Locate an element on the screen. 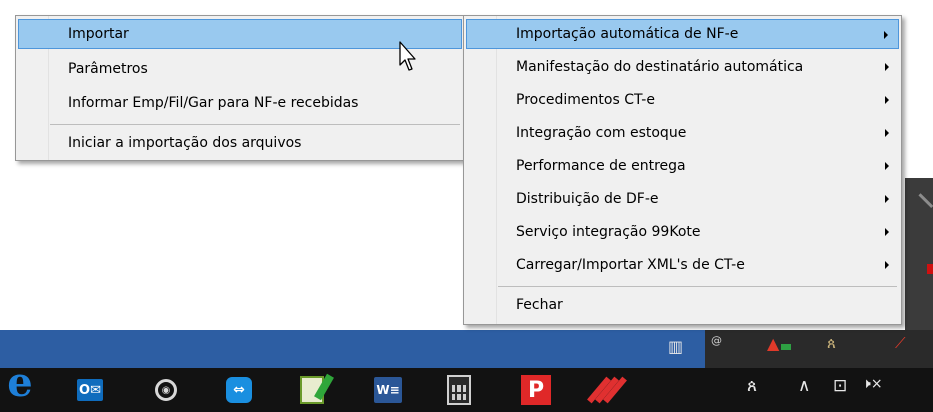 This screenshot has width=933, height=412. webex-icon: ◉ is located at coordinates (166, 390).